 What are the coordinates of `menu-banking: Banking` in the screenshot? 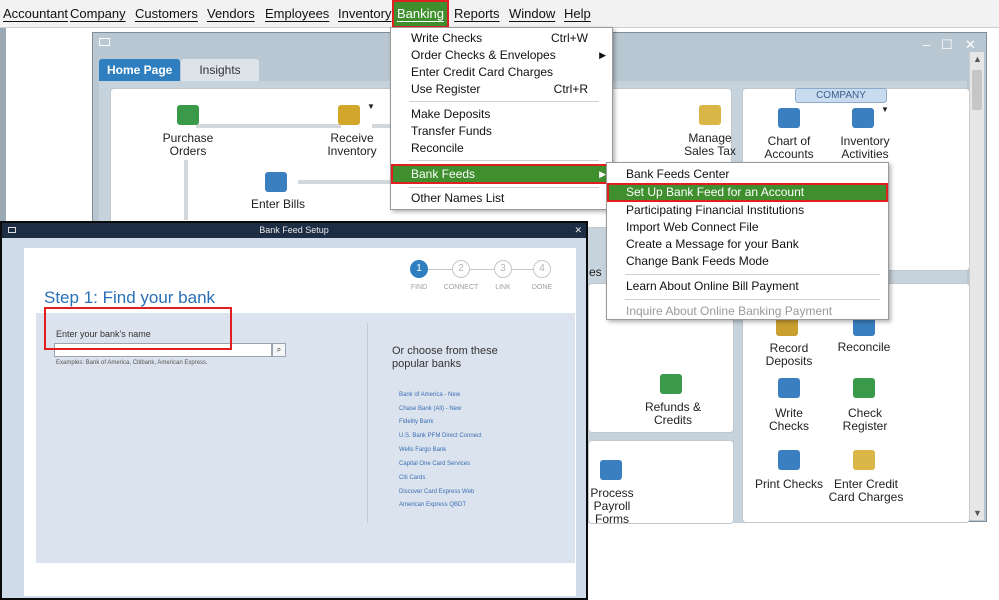 It's located at (420, 14).